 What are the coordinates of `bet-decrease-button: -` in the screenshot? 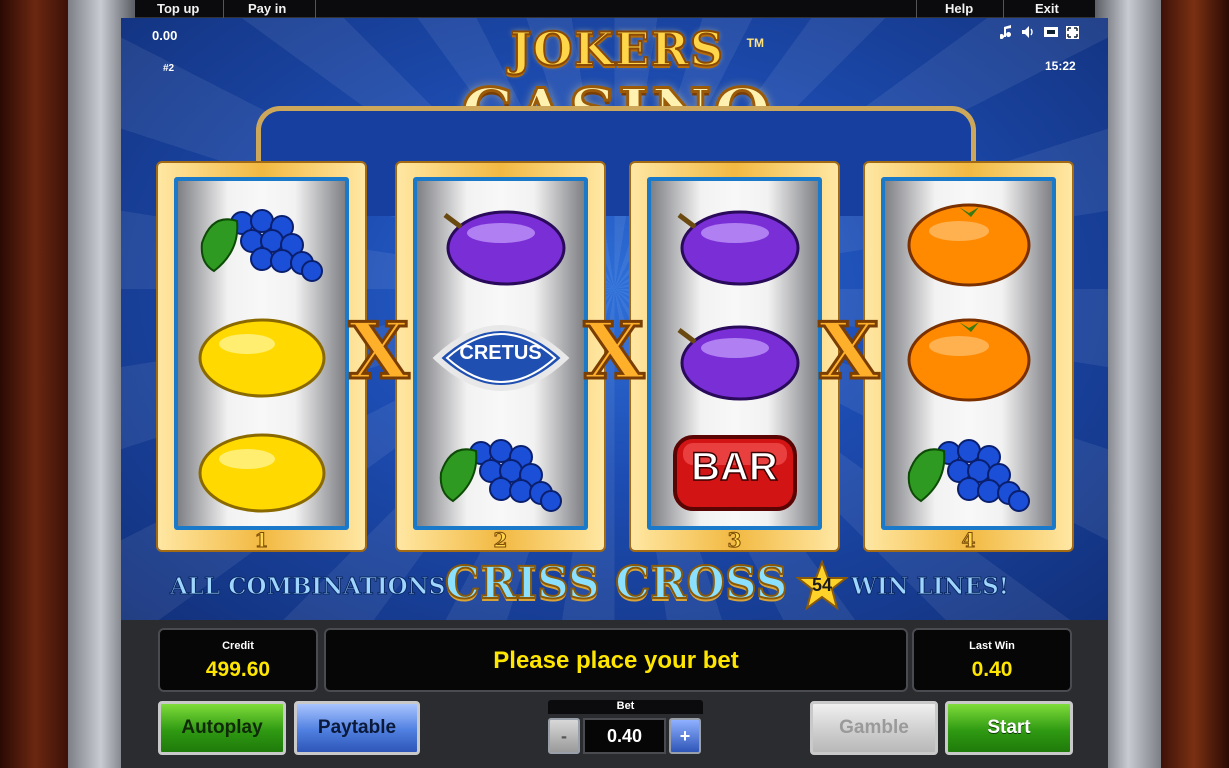 It's located at (564, 736).